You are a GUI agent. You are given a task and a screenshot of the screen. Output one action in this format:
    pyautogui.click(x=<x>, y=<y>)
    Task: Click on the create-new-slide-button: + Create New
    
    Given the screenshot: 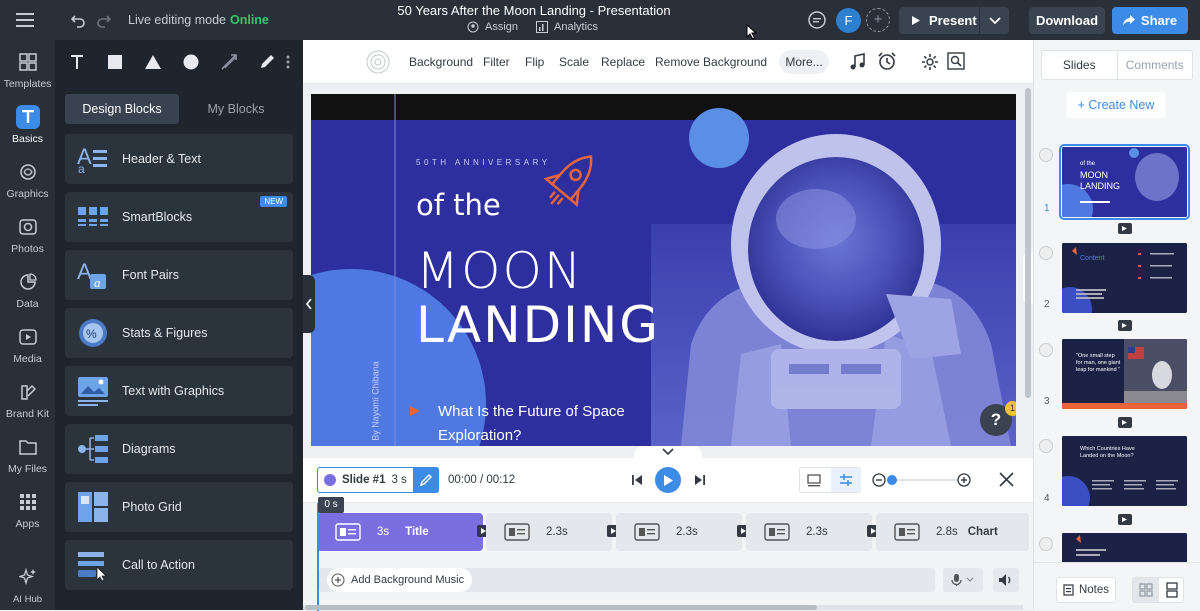 What is the action you would take?
    pyautogui.click(x=1116, y=105)
    